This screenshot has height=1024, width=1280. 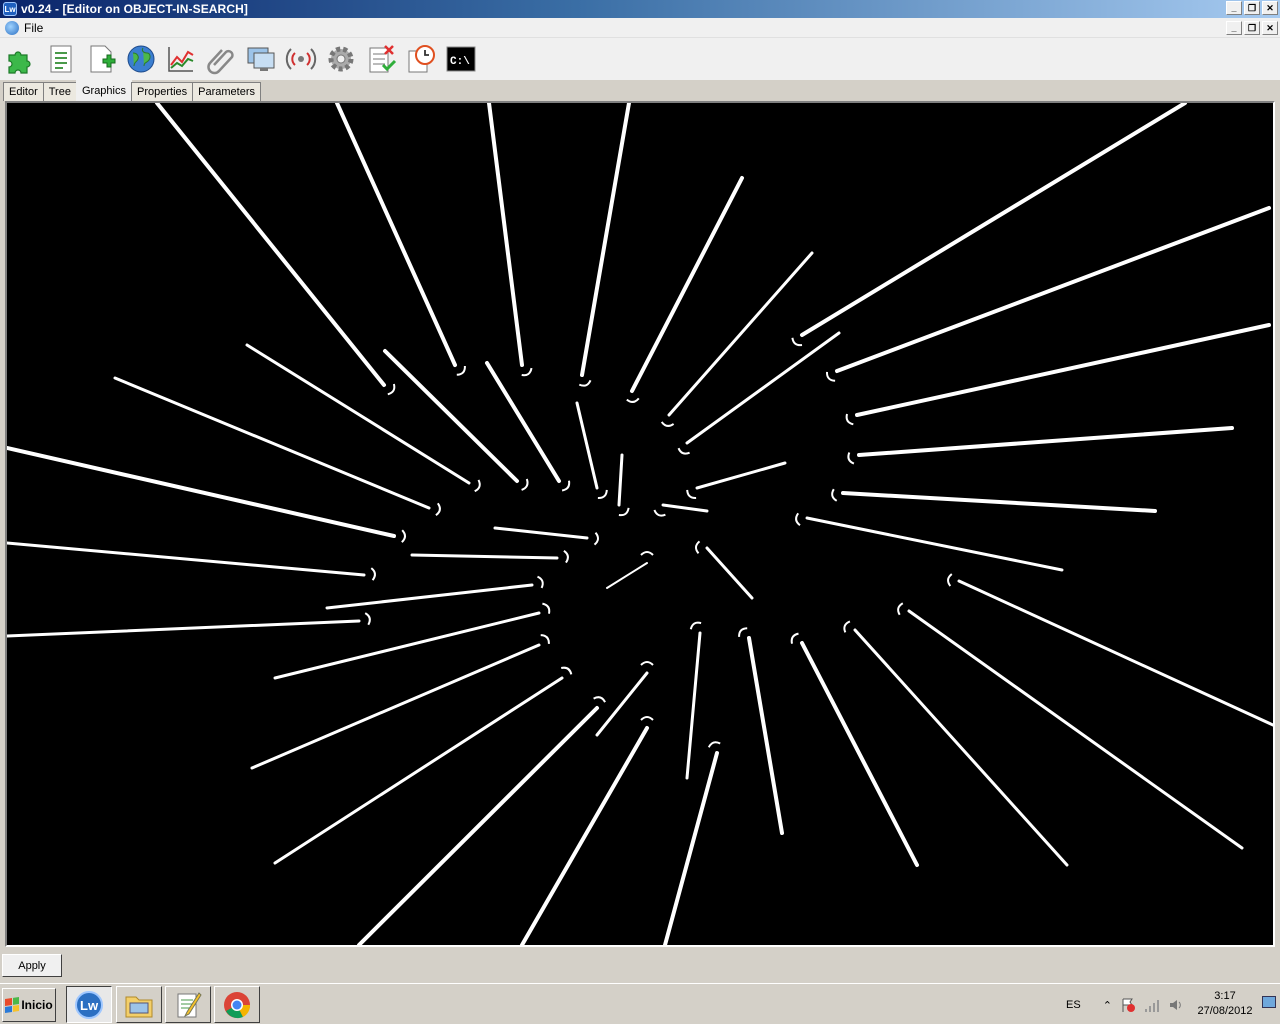 What do you see at coordinates (37, 1005) in the screenshot?
I see `start-label: Inicio` at bounding box center [37, 1005].